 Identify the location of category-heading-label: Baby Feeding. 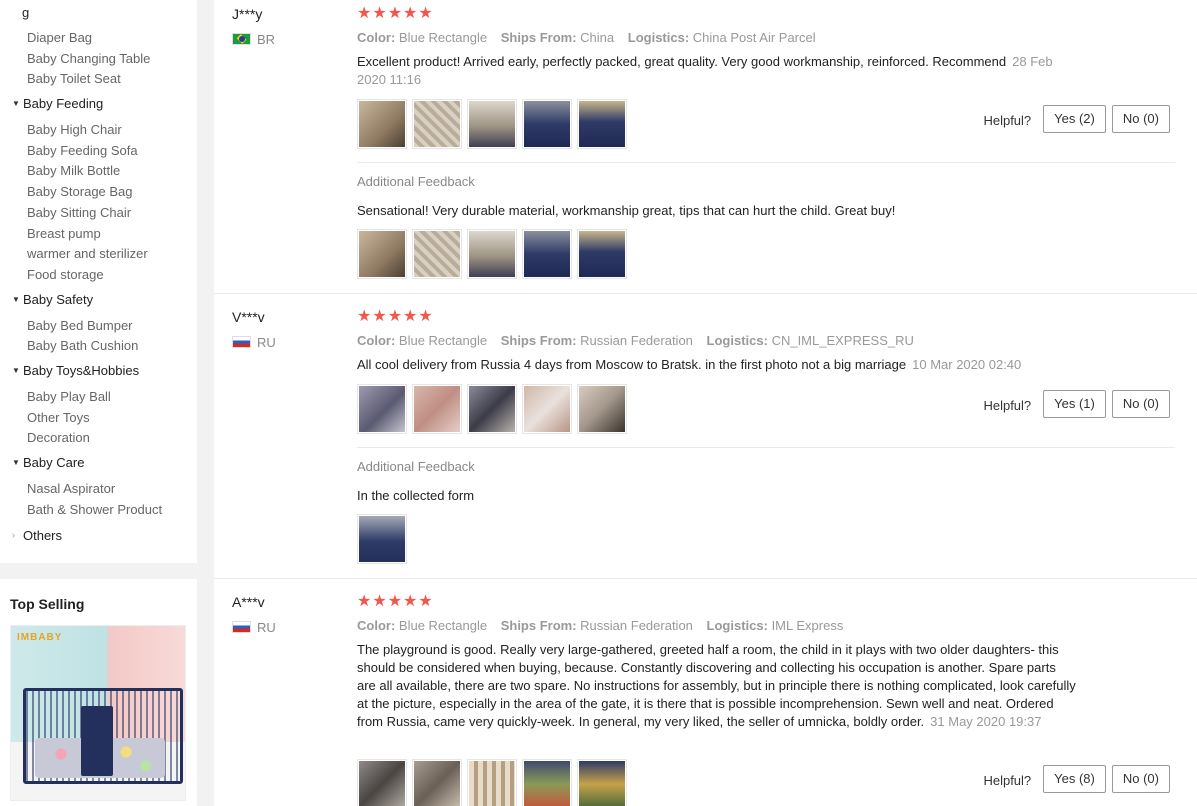
(63, 103).